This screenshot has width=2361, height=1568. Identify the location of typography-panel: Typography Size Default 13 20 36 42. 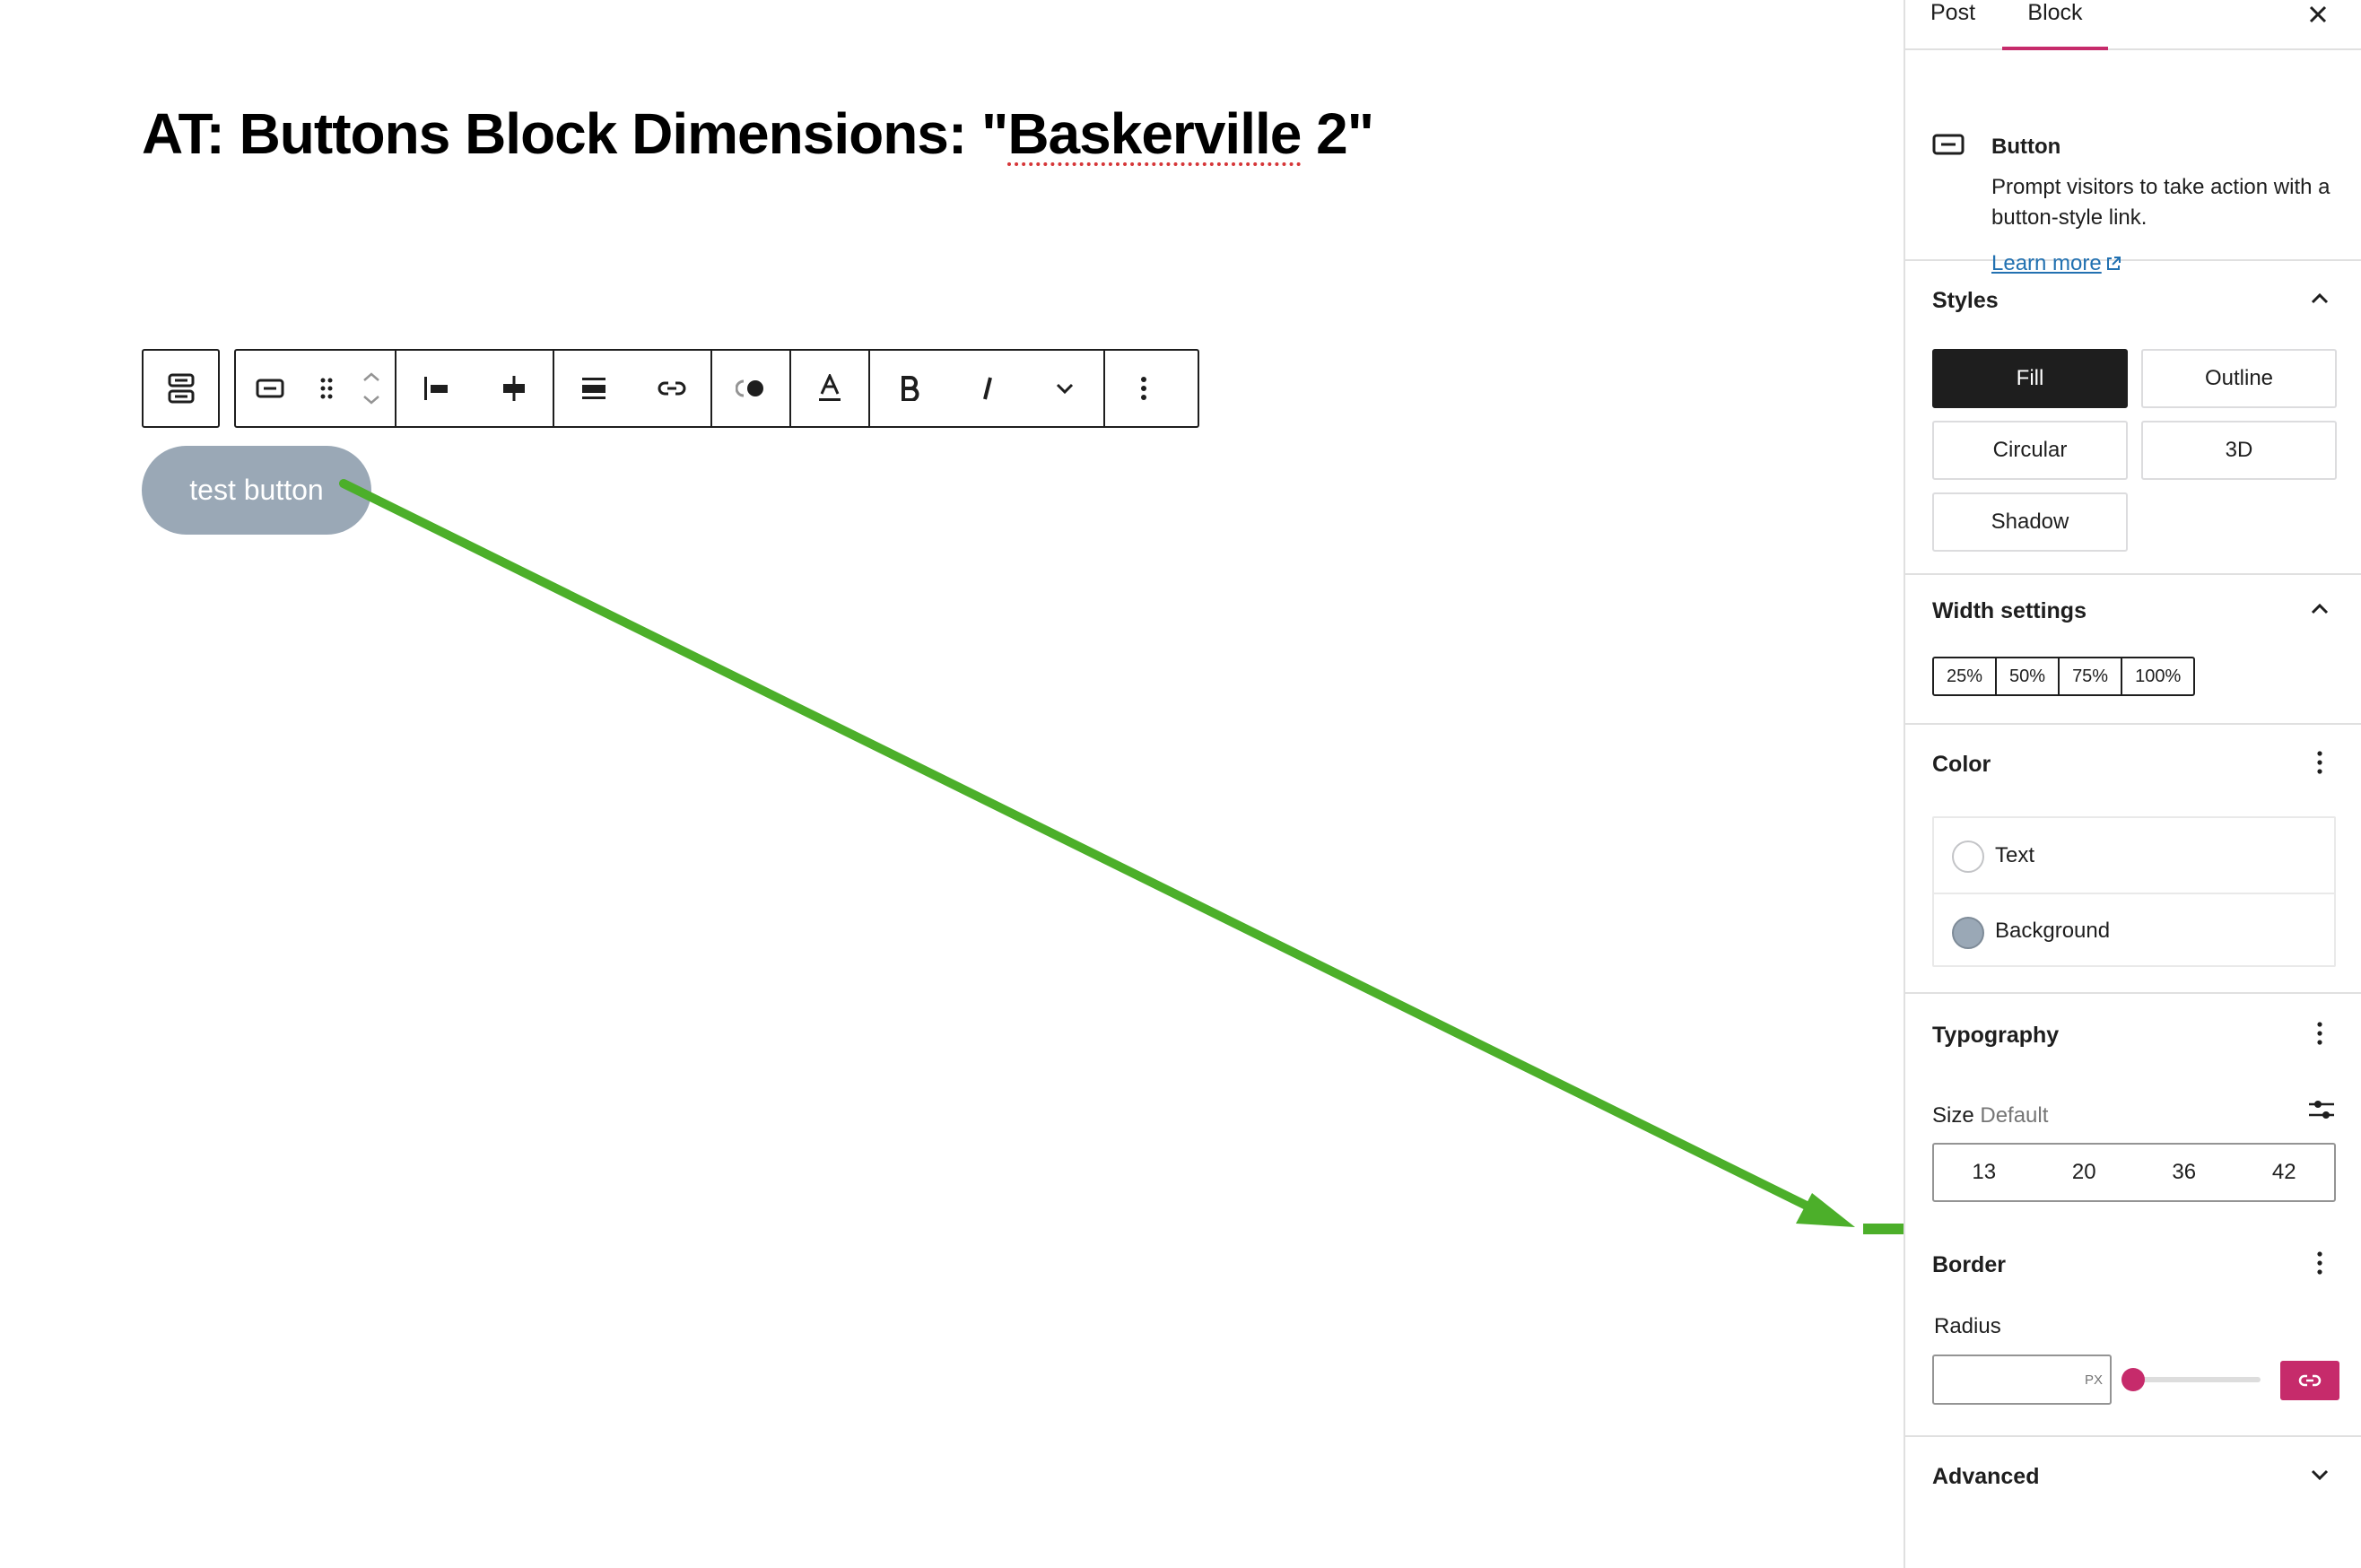
(2133, 1110).